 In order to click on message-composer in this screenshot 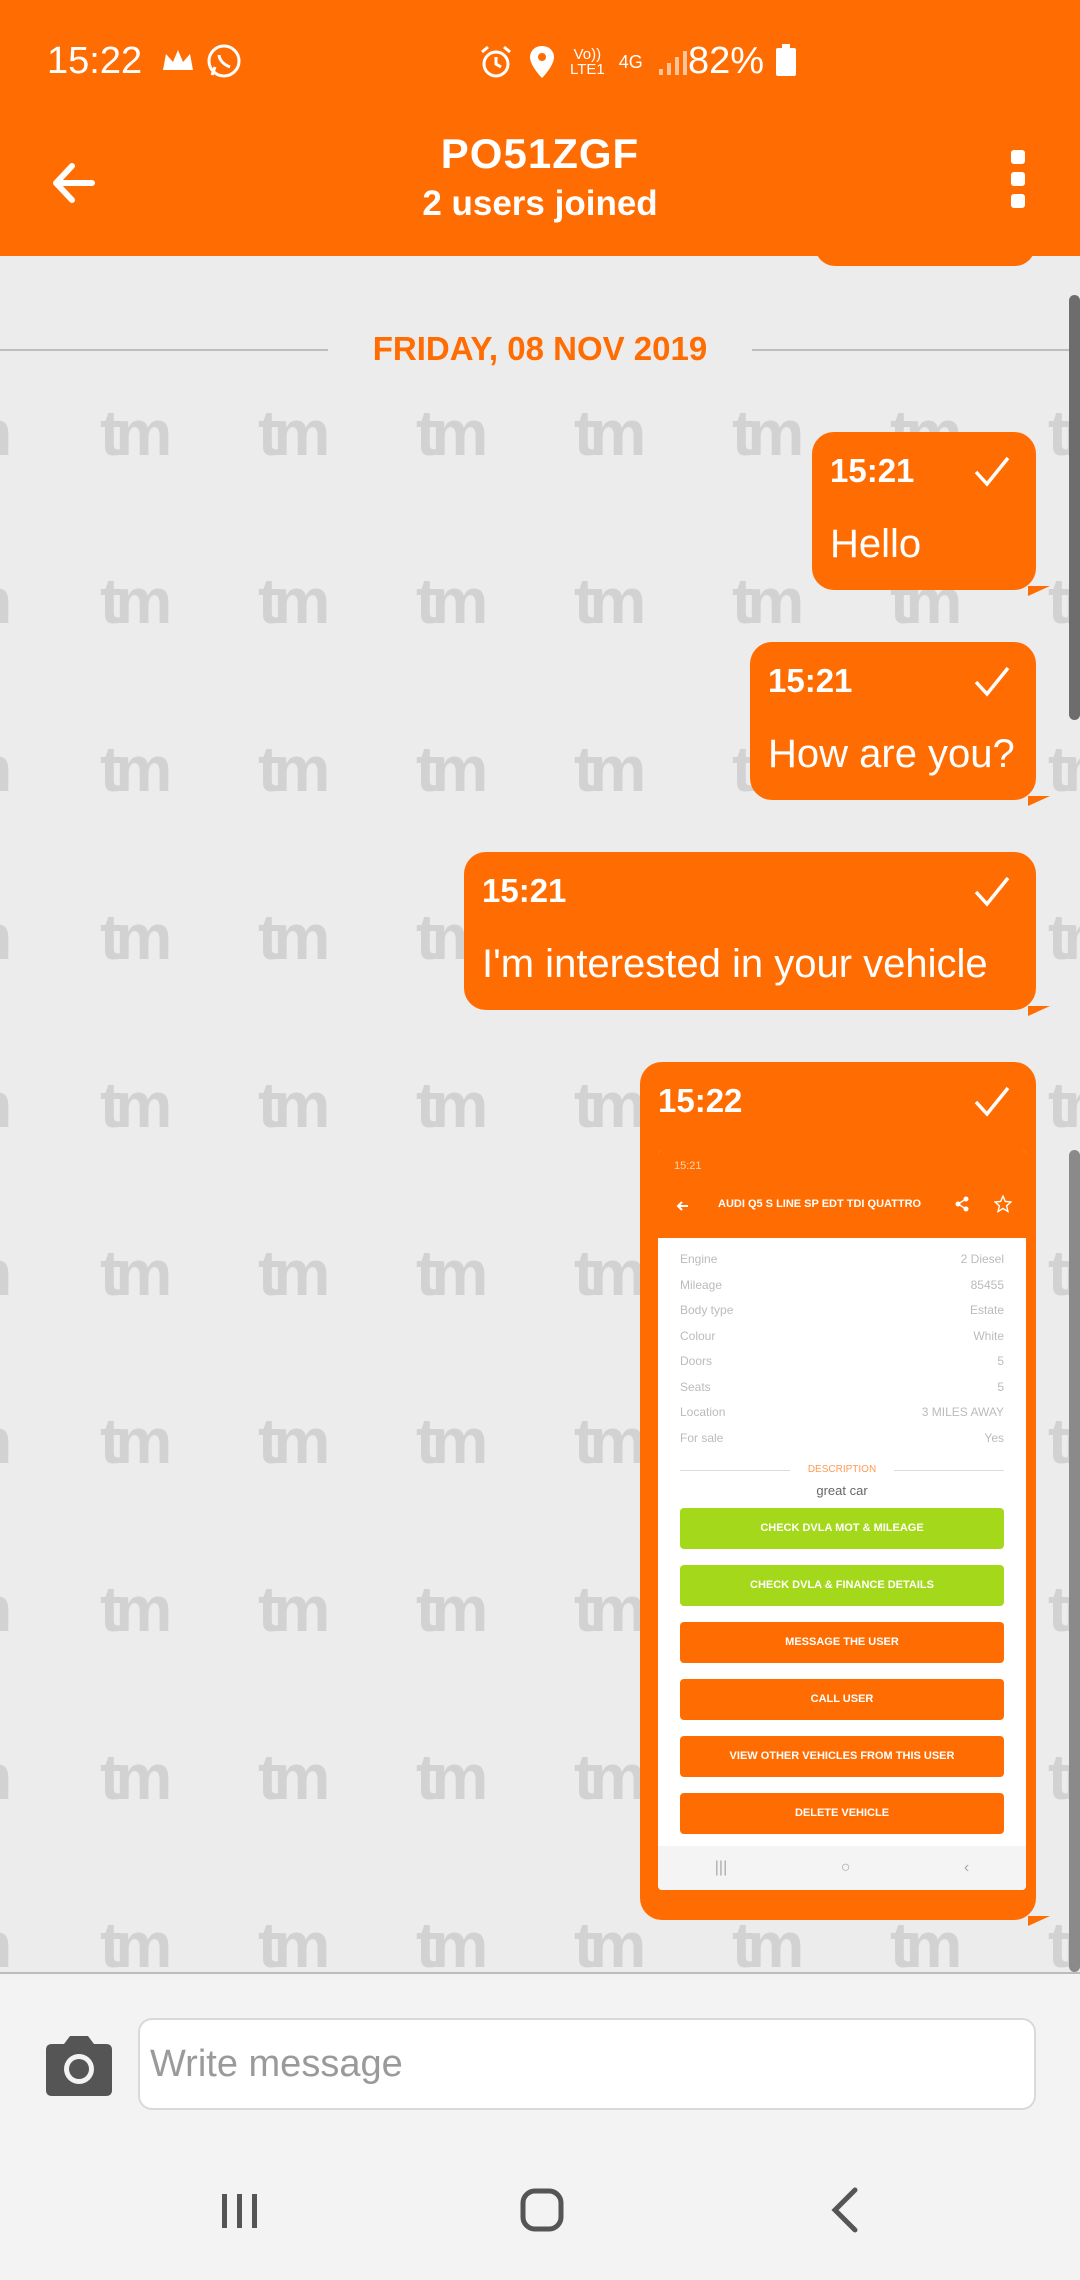, I will do `click(540, 2057)`.